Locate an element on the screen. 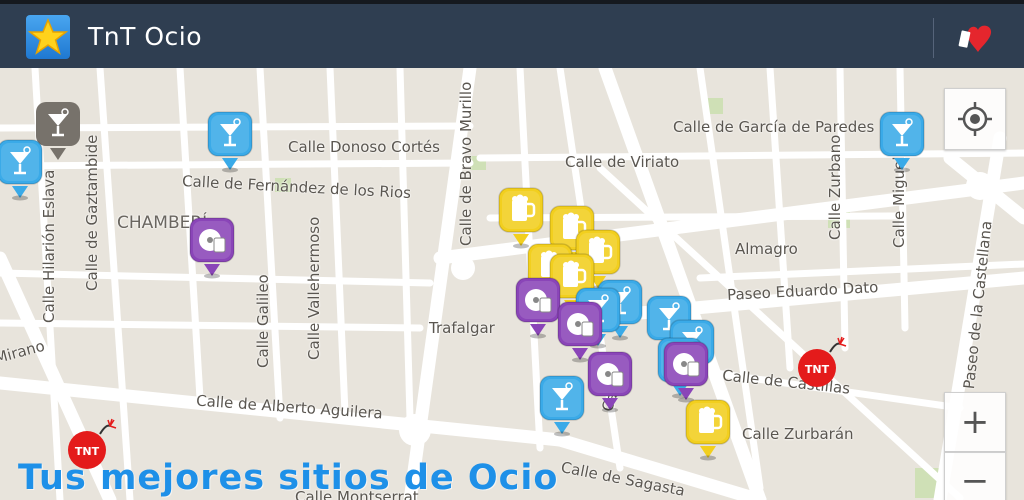  street-label: Calle Donoso Cortés is located at coordinates (364, 147).